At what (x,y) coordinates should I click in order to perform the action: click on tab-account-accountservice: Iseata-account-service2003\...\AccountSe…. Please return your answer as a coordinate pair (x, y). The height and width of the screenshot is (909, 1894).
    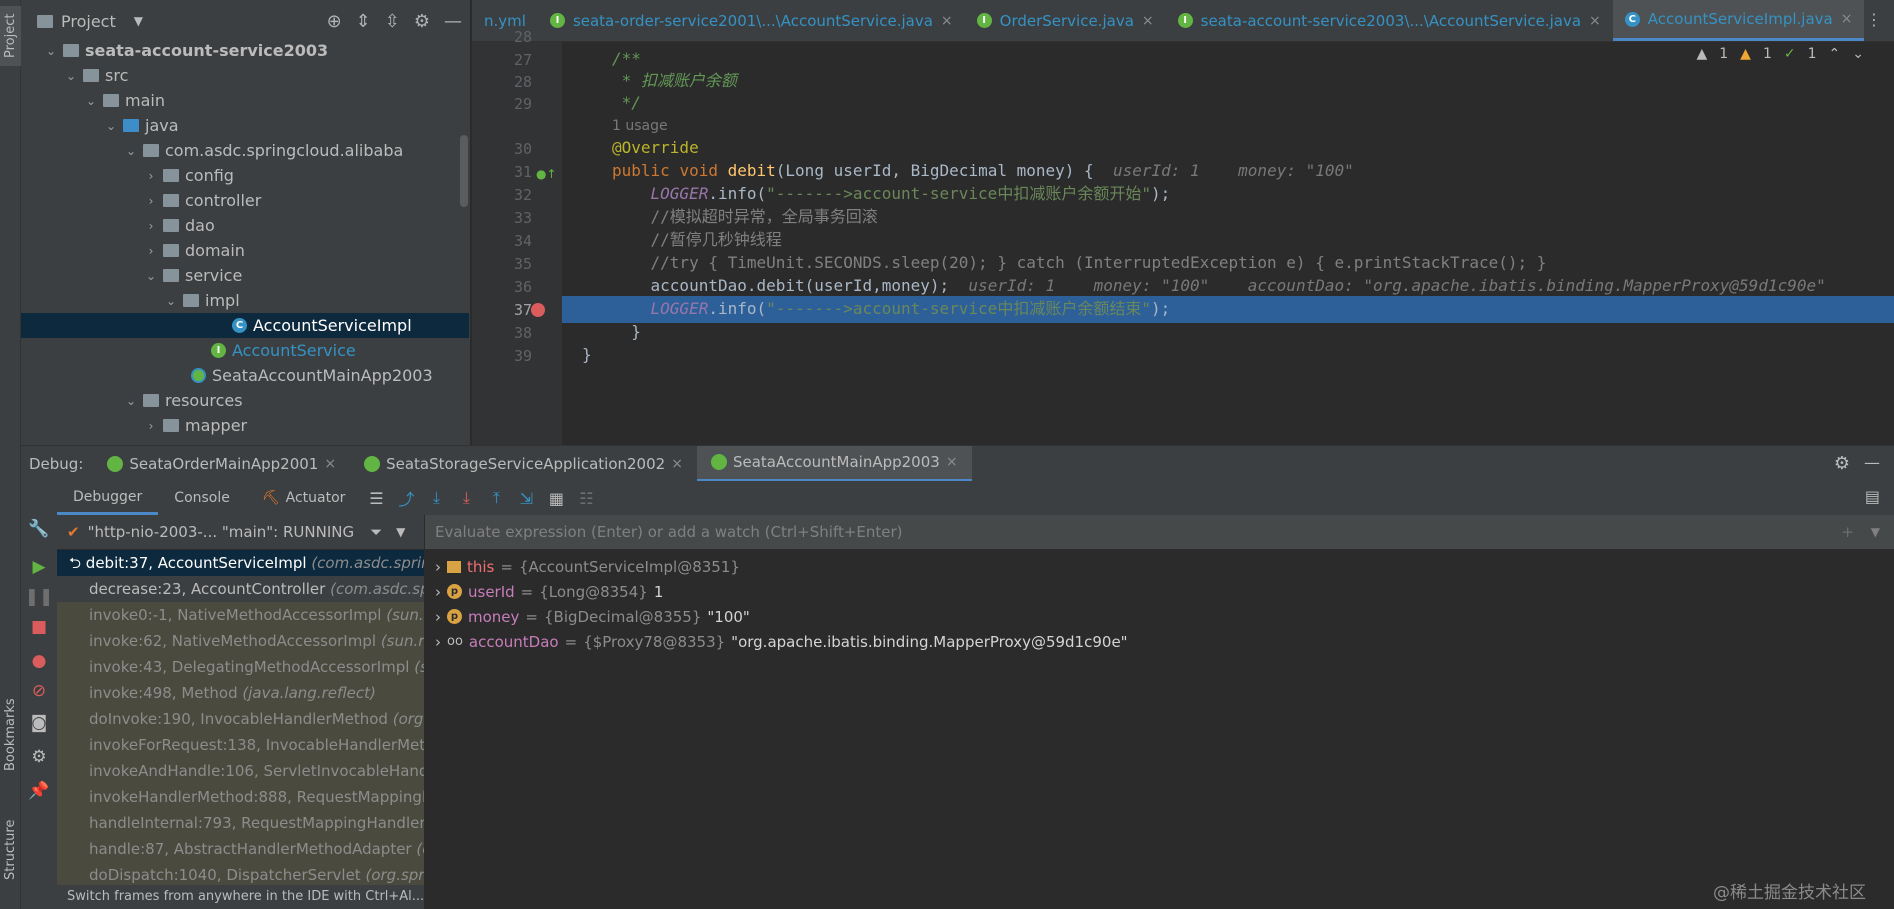
    Looking at the image, I should click on (1389, 20).